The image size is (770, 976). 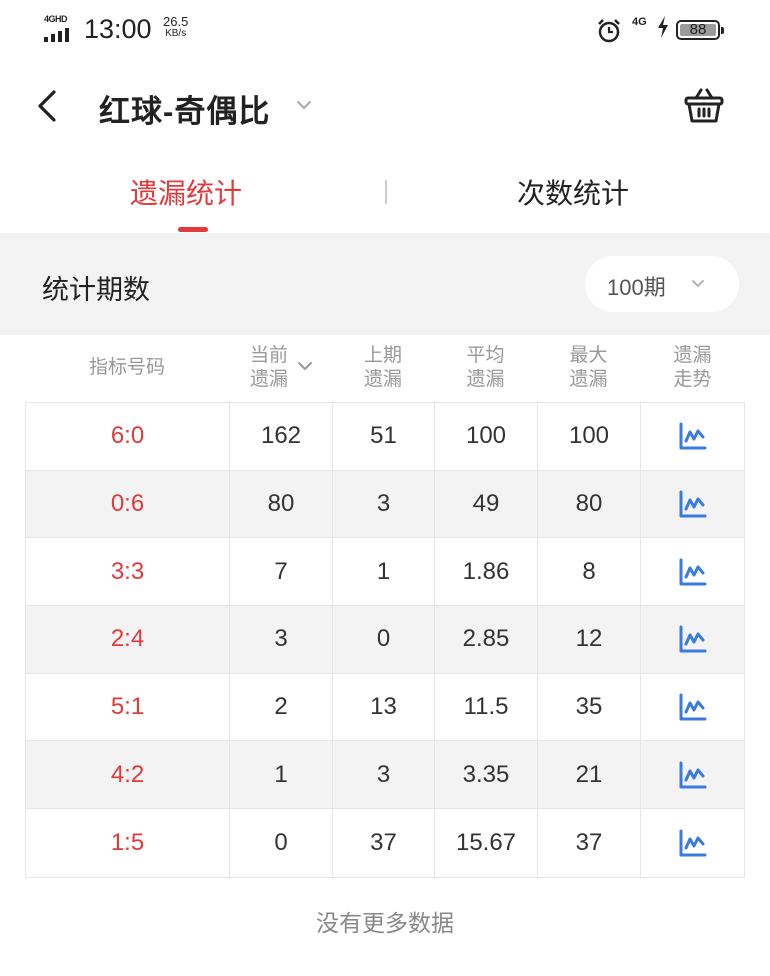 What do you see at coordinates (486, 572) in the screenshot?
I see `avg-cell: 1.86` at bounding box center [486, 572].